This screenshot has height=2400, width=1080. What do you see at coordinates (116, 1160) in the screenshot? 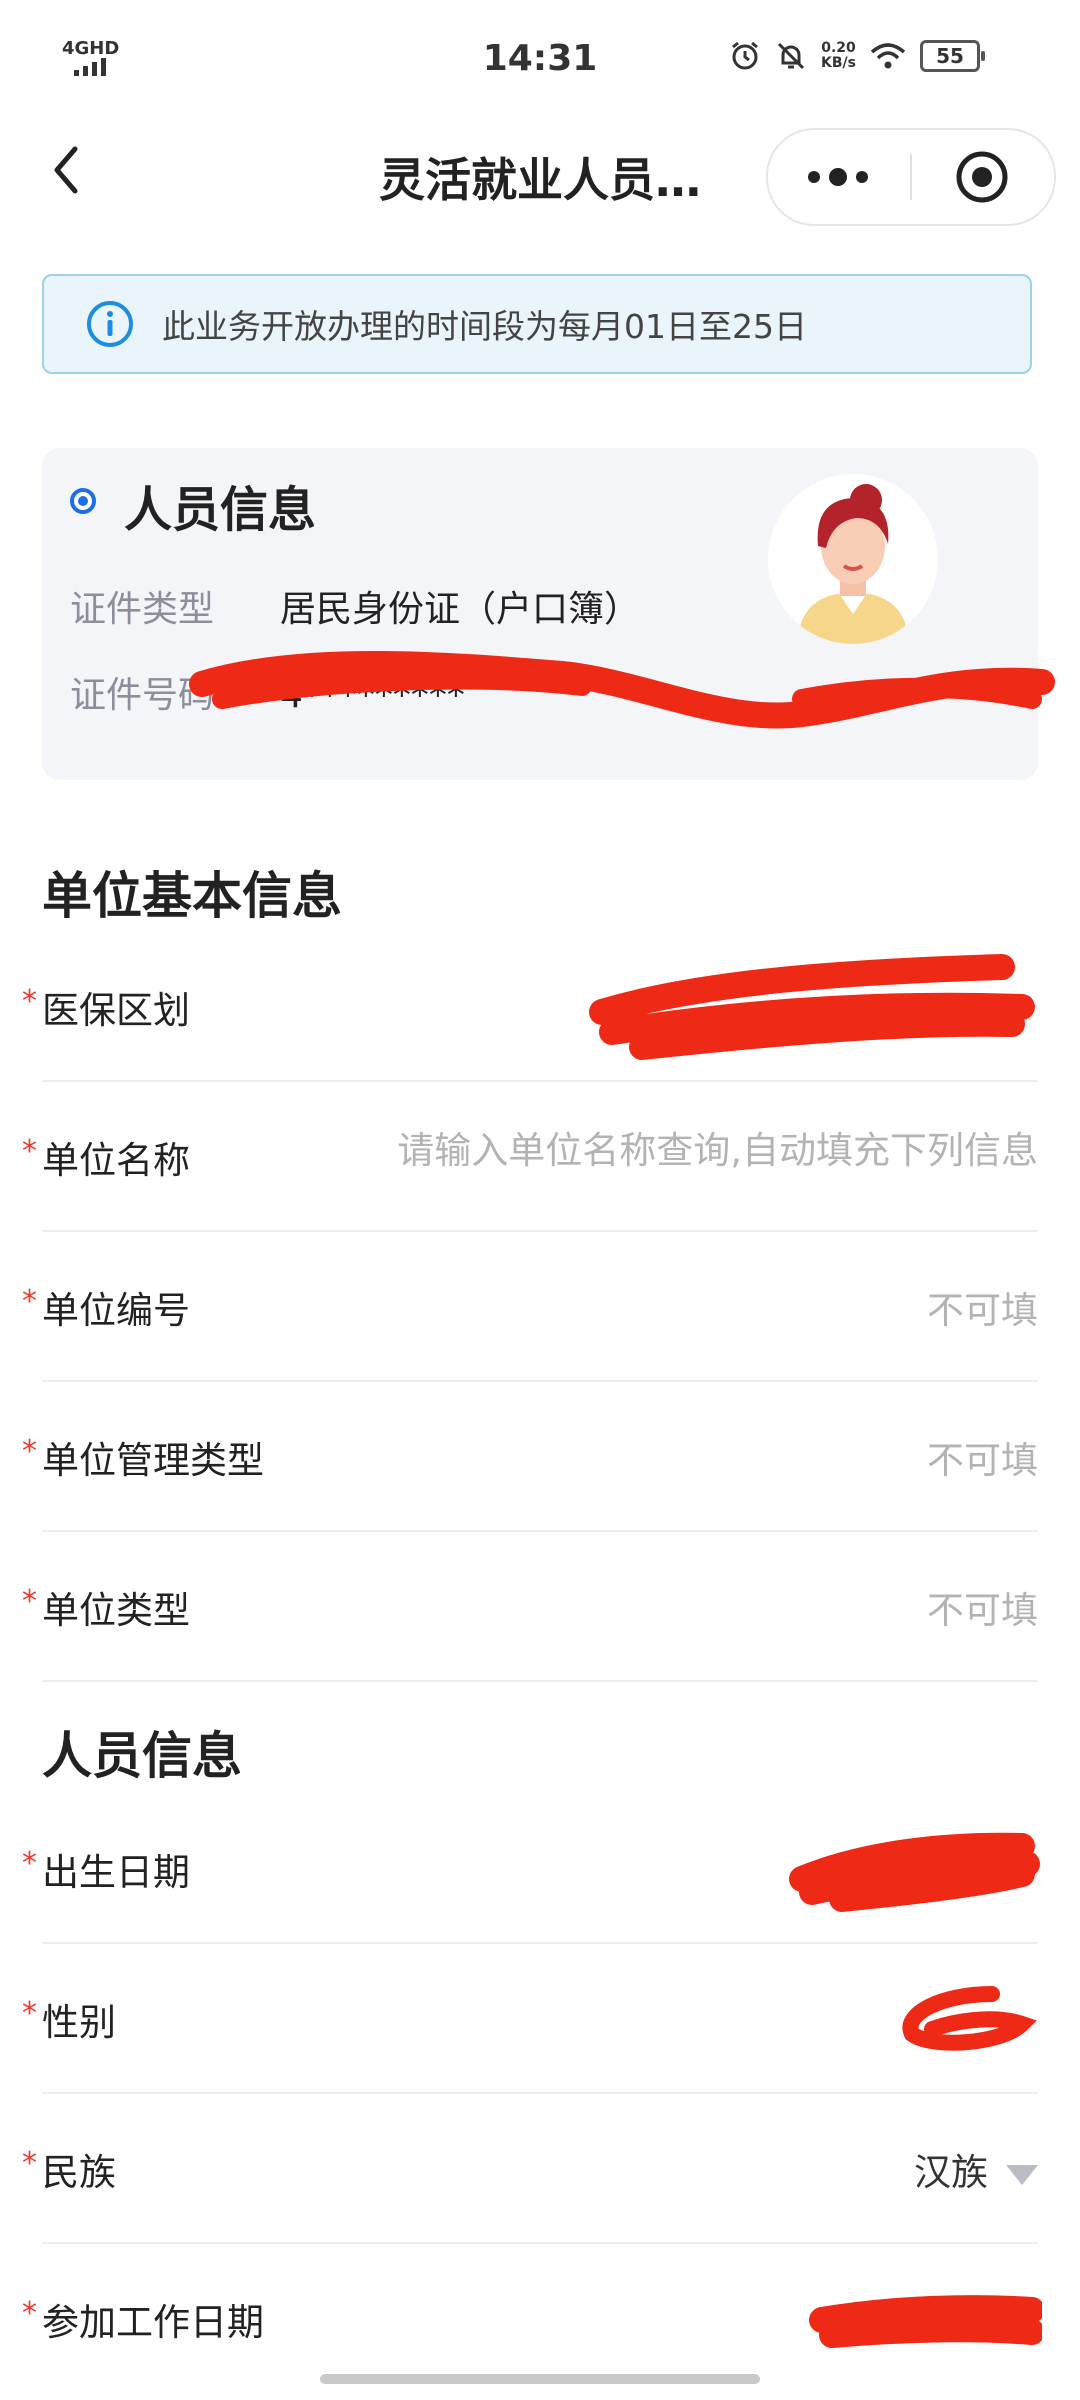
I see `unit-name-label: 单位名称` at bounding box center [116, 1160].